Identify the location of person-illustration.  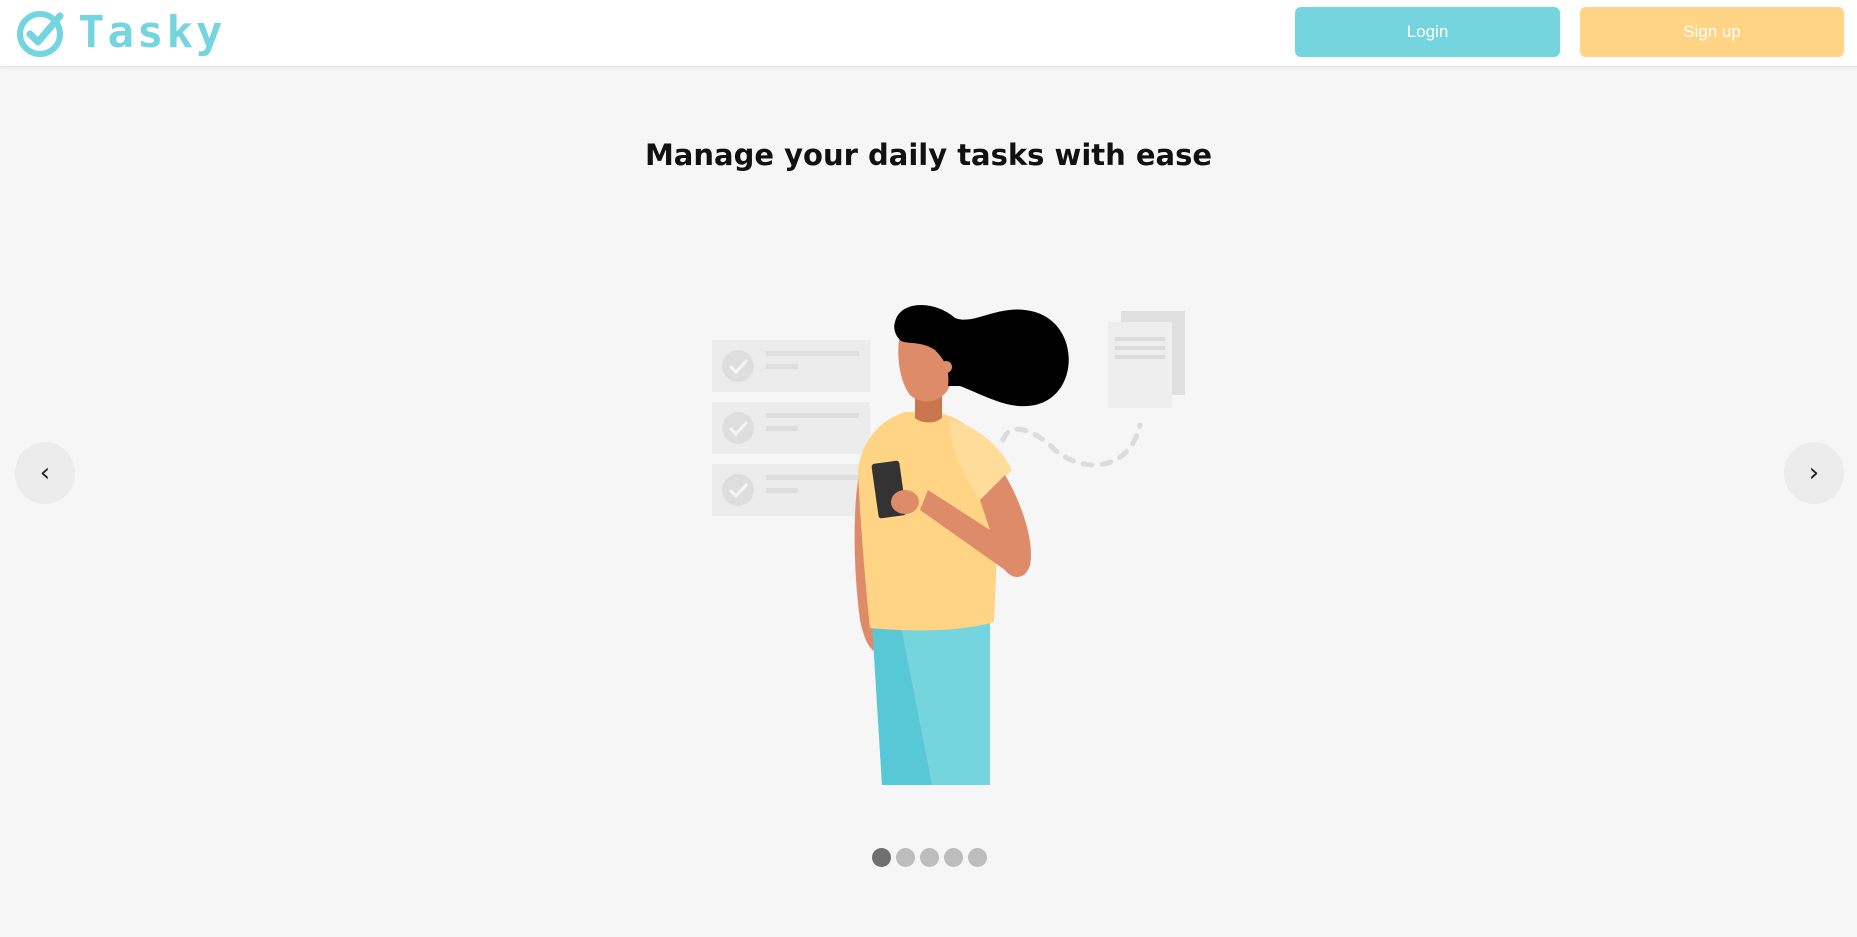
(961, 544).